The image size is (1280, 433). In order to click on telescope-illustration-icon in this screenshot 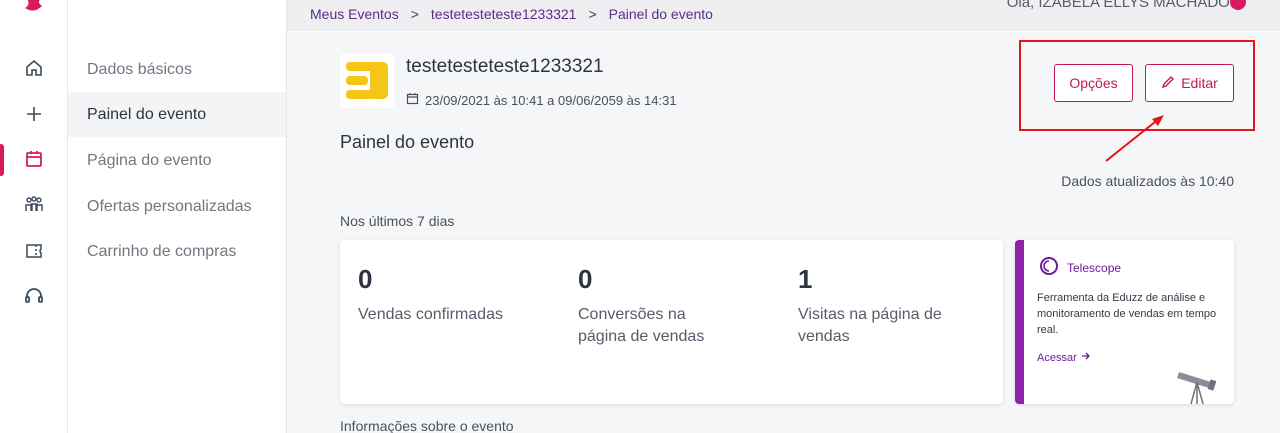, I will do `click(1198, 384)`.